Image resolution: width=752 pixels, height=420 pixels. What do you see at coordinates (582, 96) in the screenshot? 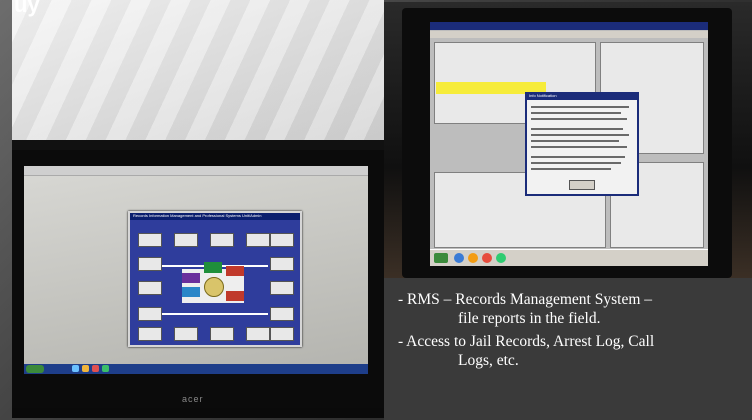
I see `dialog-titlebar: Info Notification` at bounding box center [582, 96].